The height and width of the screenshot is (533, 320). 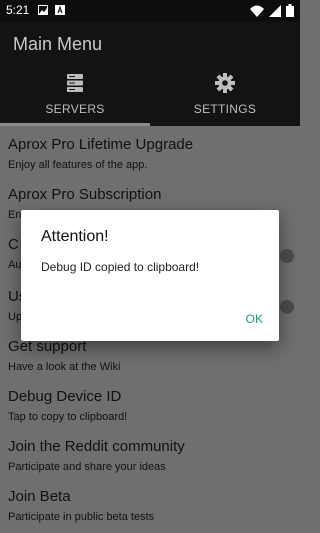 I want to click on list-item-title: Aprox Pro Lifetime Upgrade, so click(x=101, y=144).